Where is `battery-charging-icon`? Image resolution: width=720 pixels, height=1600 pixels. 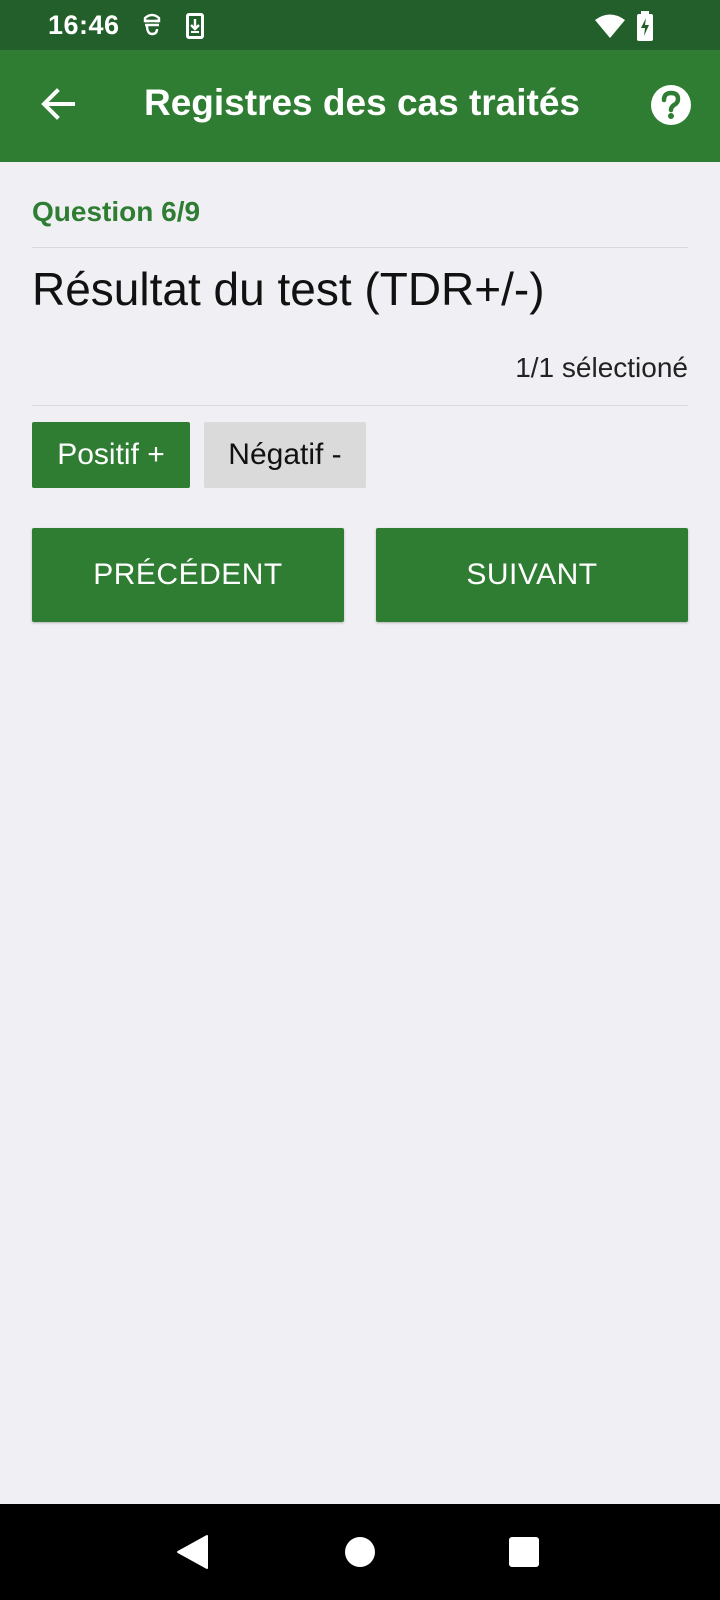 battery-charging-icon is located at coordinates (645, 26).